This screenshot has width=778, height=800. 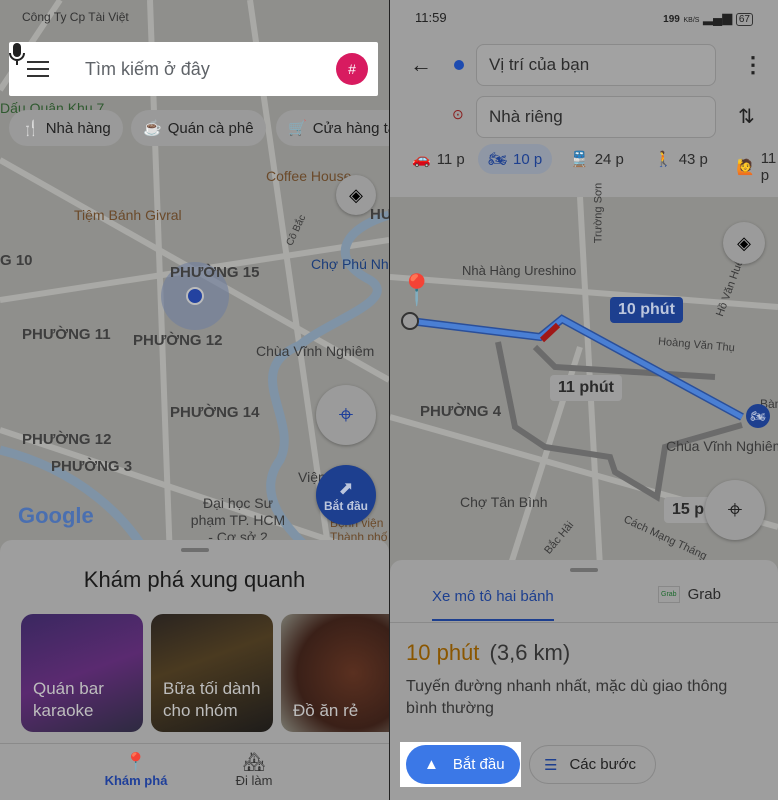 I want to click on map-label: Chợ Tân Bình, so click(x=504, y=502).